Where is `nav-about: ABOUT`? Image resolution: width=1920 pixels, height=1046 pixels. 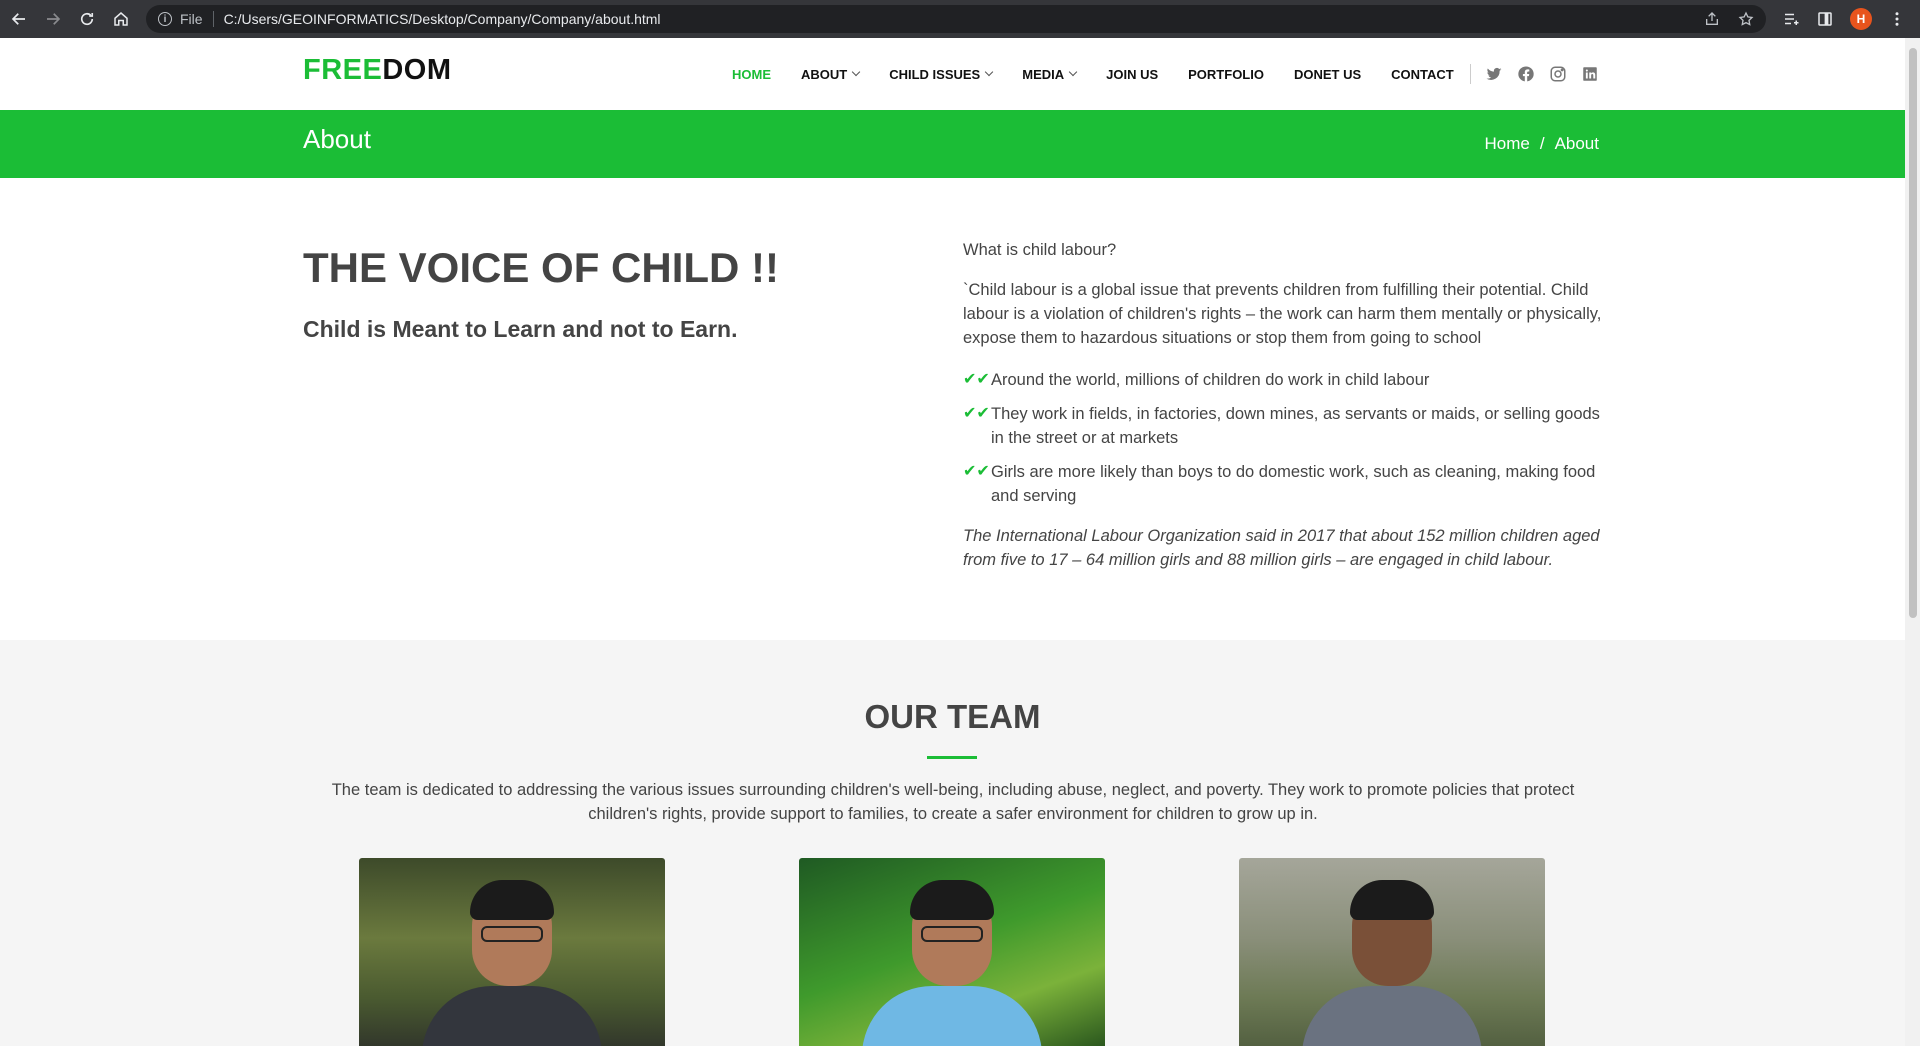 nav-about: ABOUT is located at coordinates (831, 74).